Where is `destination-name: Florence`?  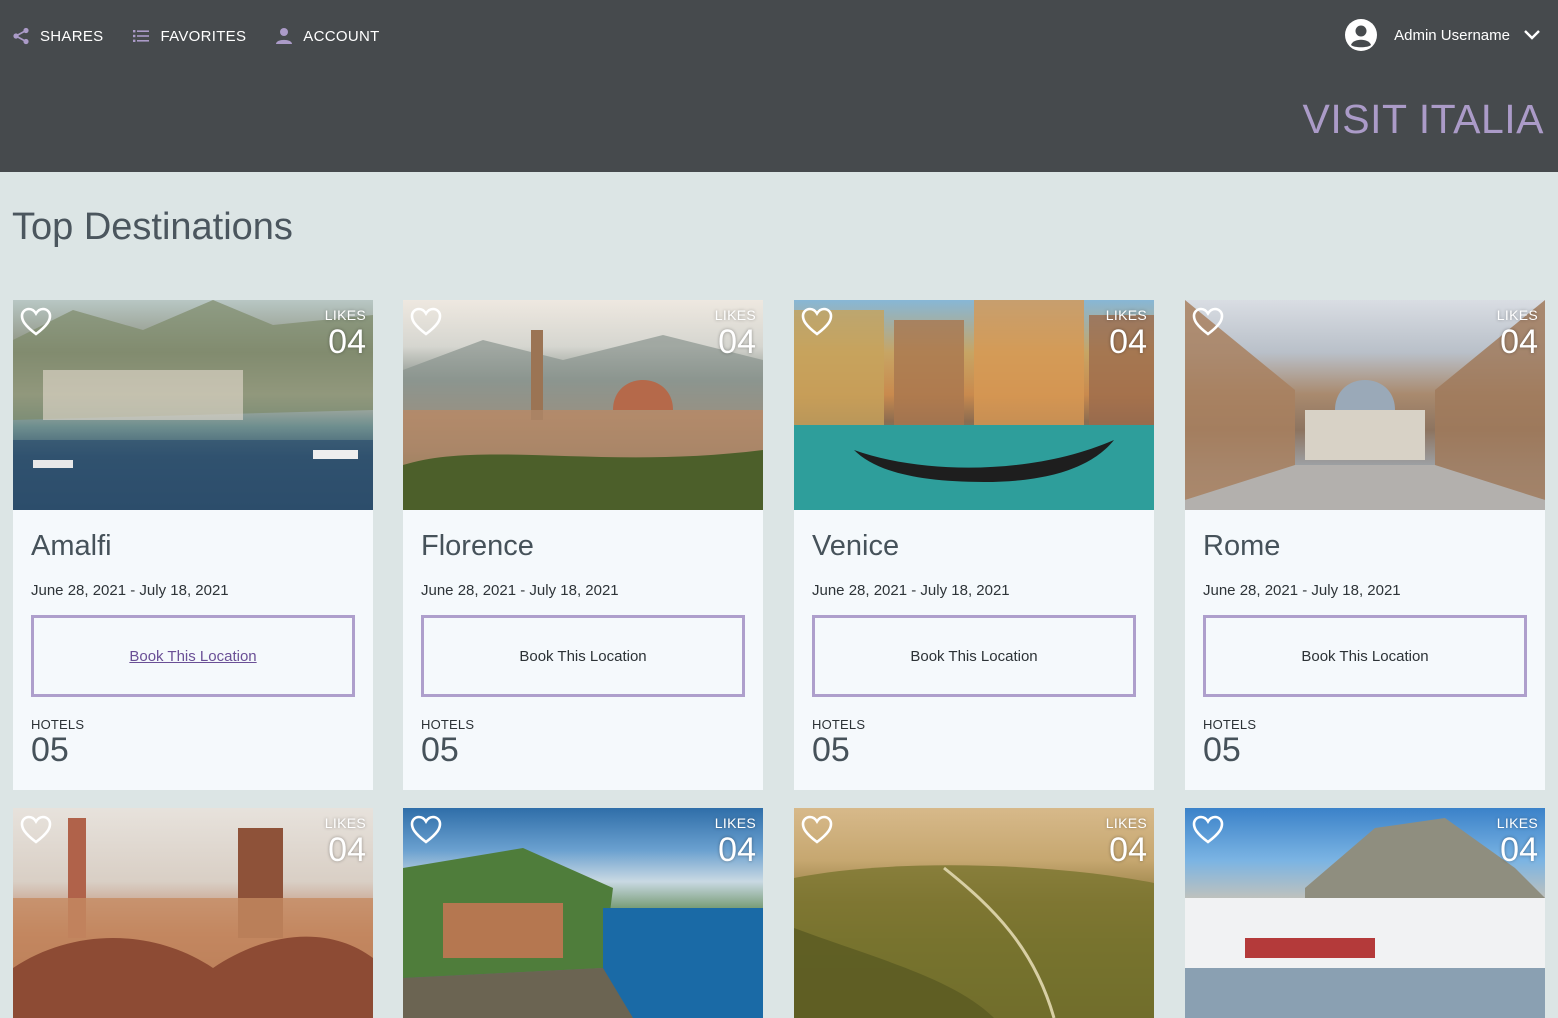
destination-name: Florence is located at coordinates (477, 546).